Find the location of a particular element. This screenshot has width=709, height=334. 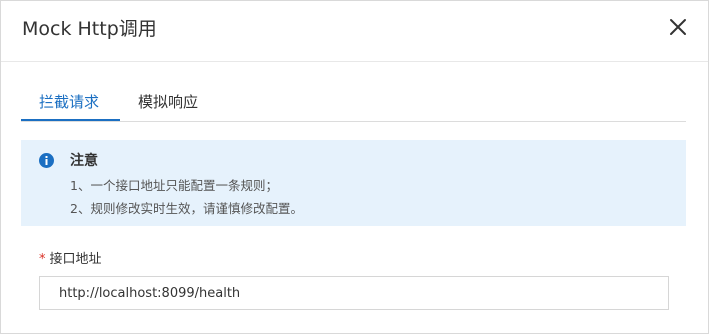

url-field-label-text: 接口地址 is located at coordinates (75, 259).